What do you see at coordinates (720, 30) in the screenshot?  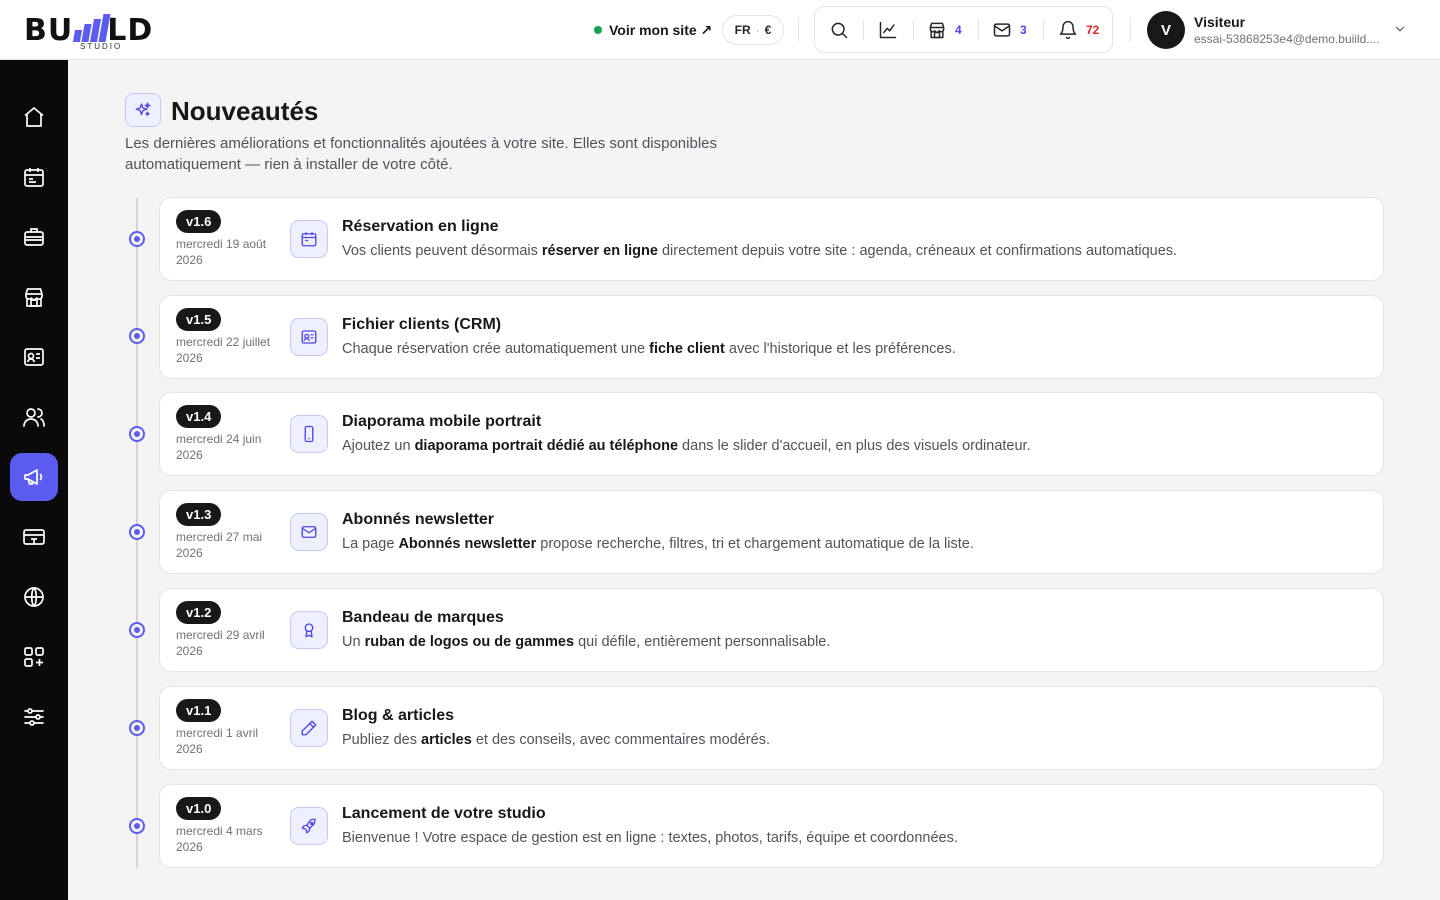 I see `top-bar: BULD STUDIO Voir mon site ↗ FR · € 4 3` at bounding box center [720, 30].